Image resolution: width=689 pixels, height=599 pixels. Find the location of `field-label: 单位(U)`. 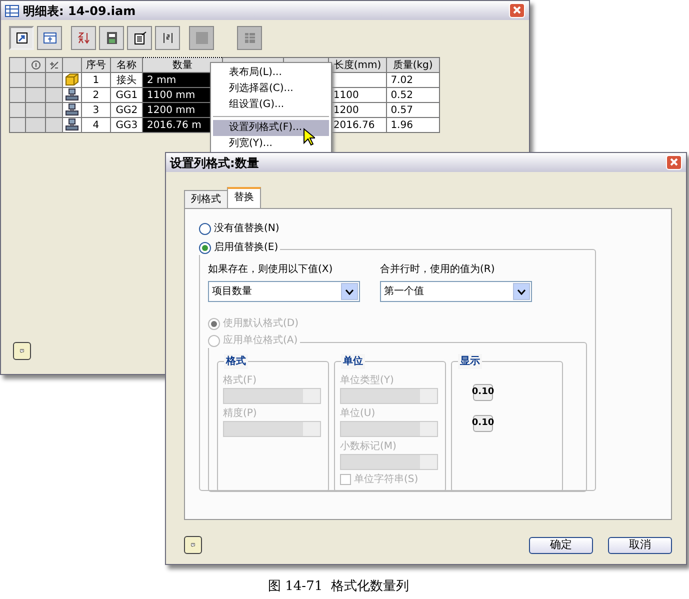

field-label: 单位(U) is located at coordinates (358, 413).